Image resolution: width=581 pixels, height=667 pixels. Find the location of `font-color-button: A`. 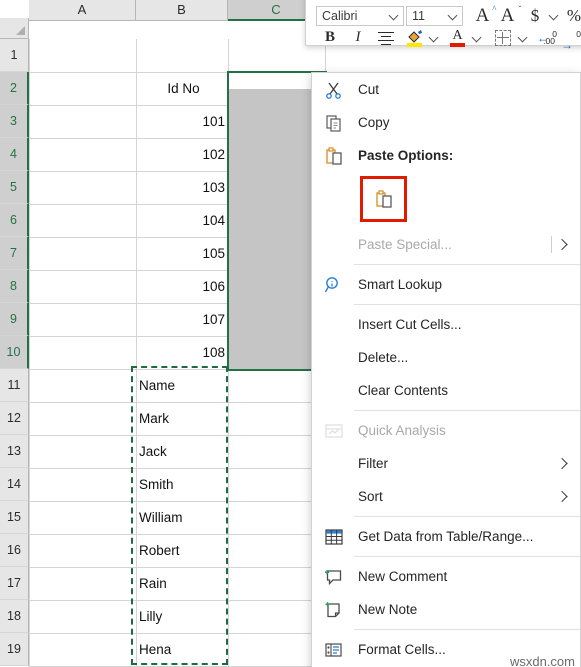

font-color-button: A is located at coordinates (457, 38).